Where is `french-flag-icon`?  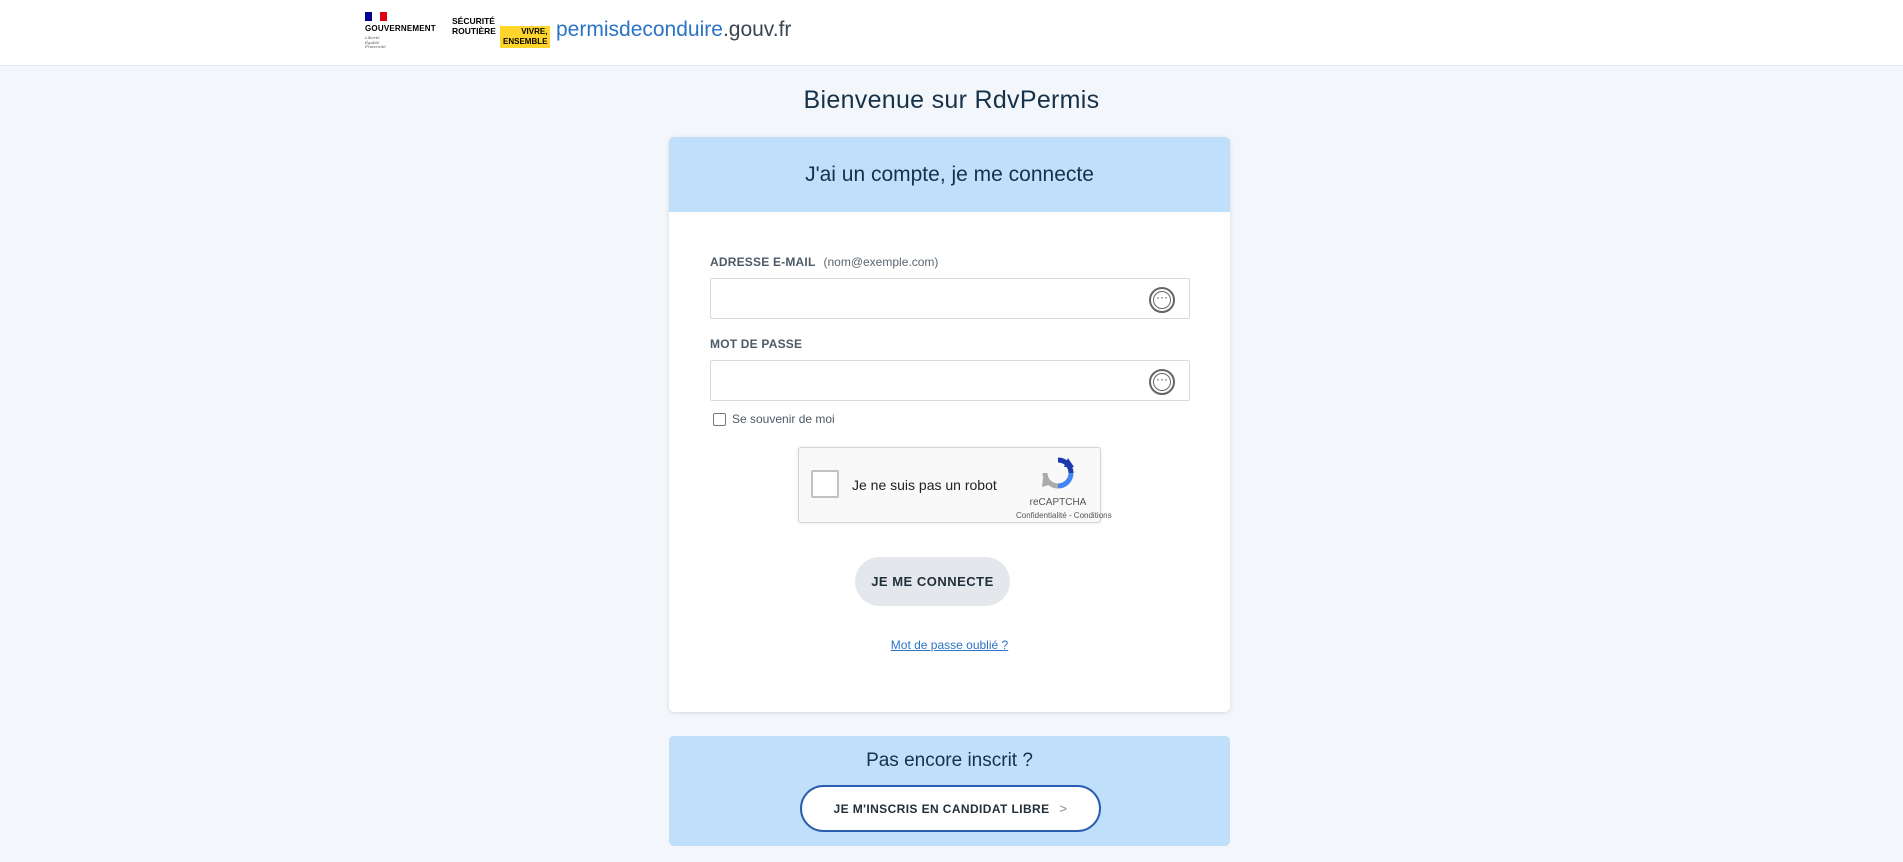
french-flag-icon is located at coordinates (376, 16).